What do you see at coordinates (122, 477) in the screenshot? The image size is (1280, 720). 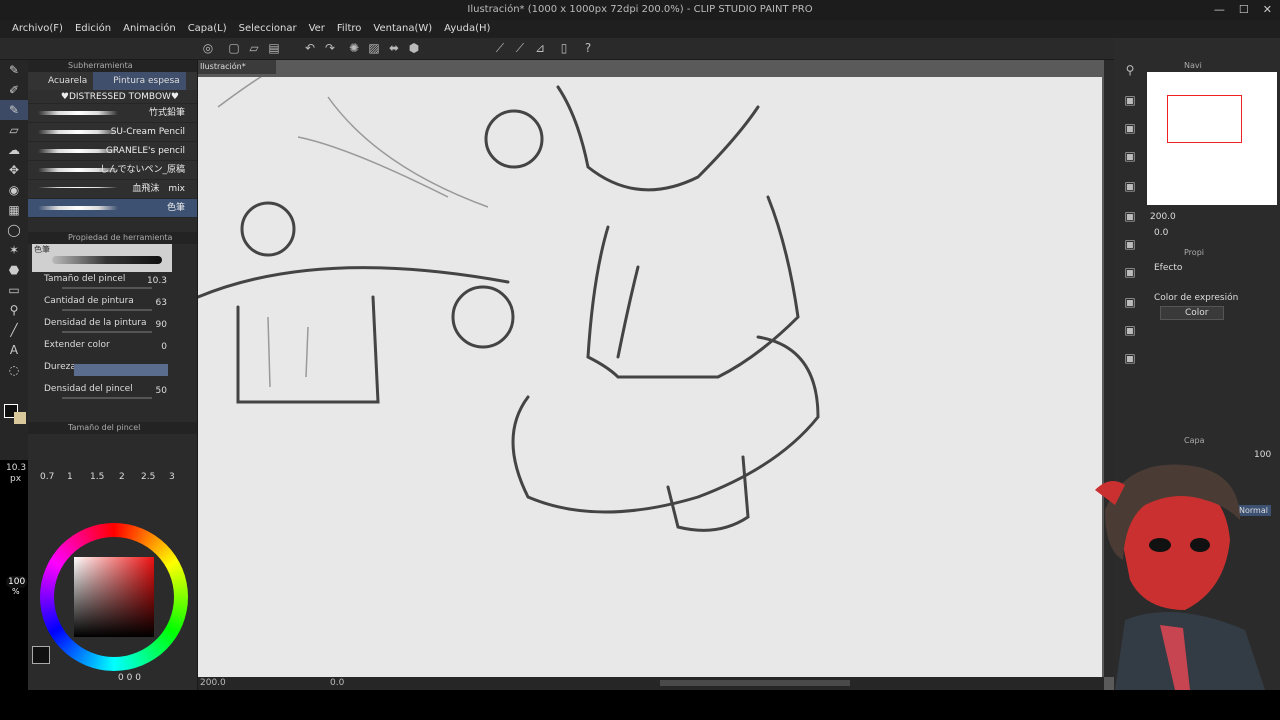 I see `size-option: 2` at bounding box center [122, 477].